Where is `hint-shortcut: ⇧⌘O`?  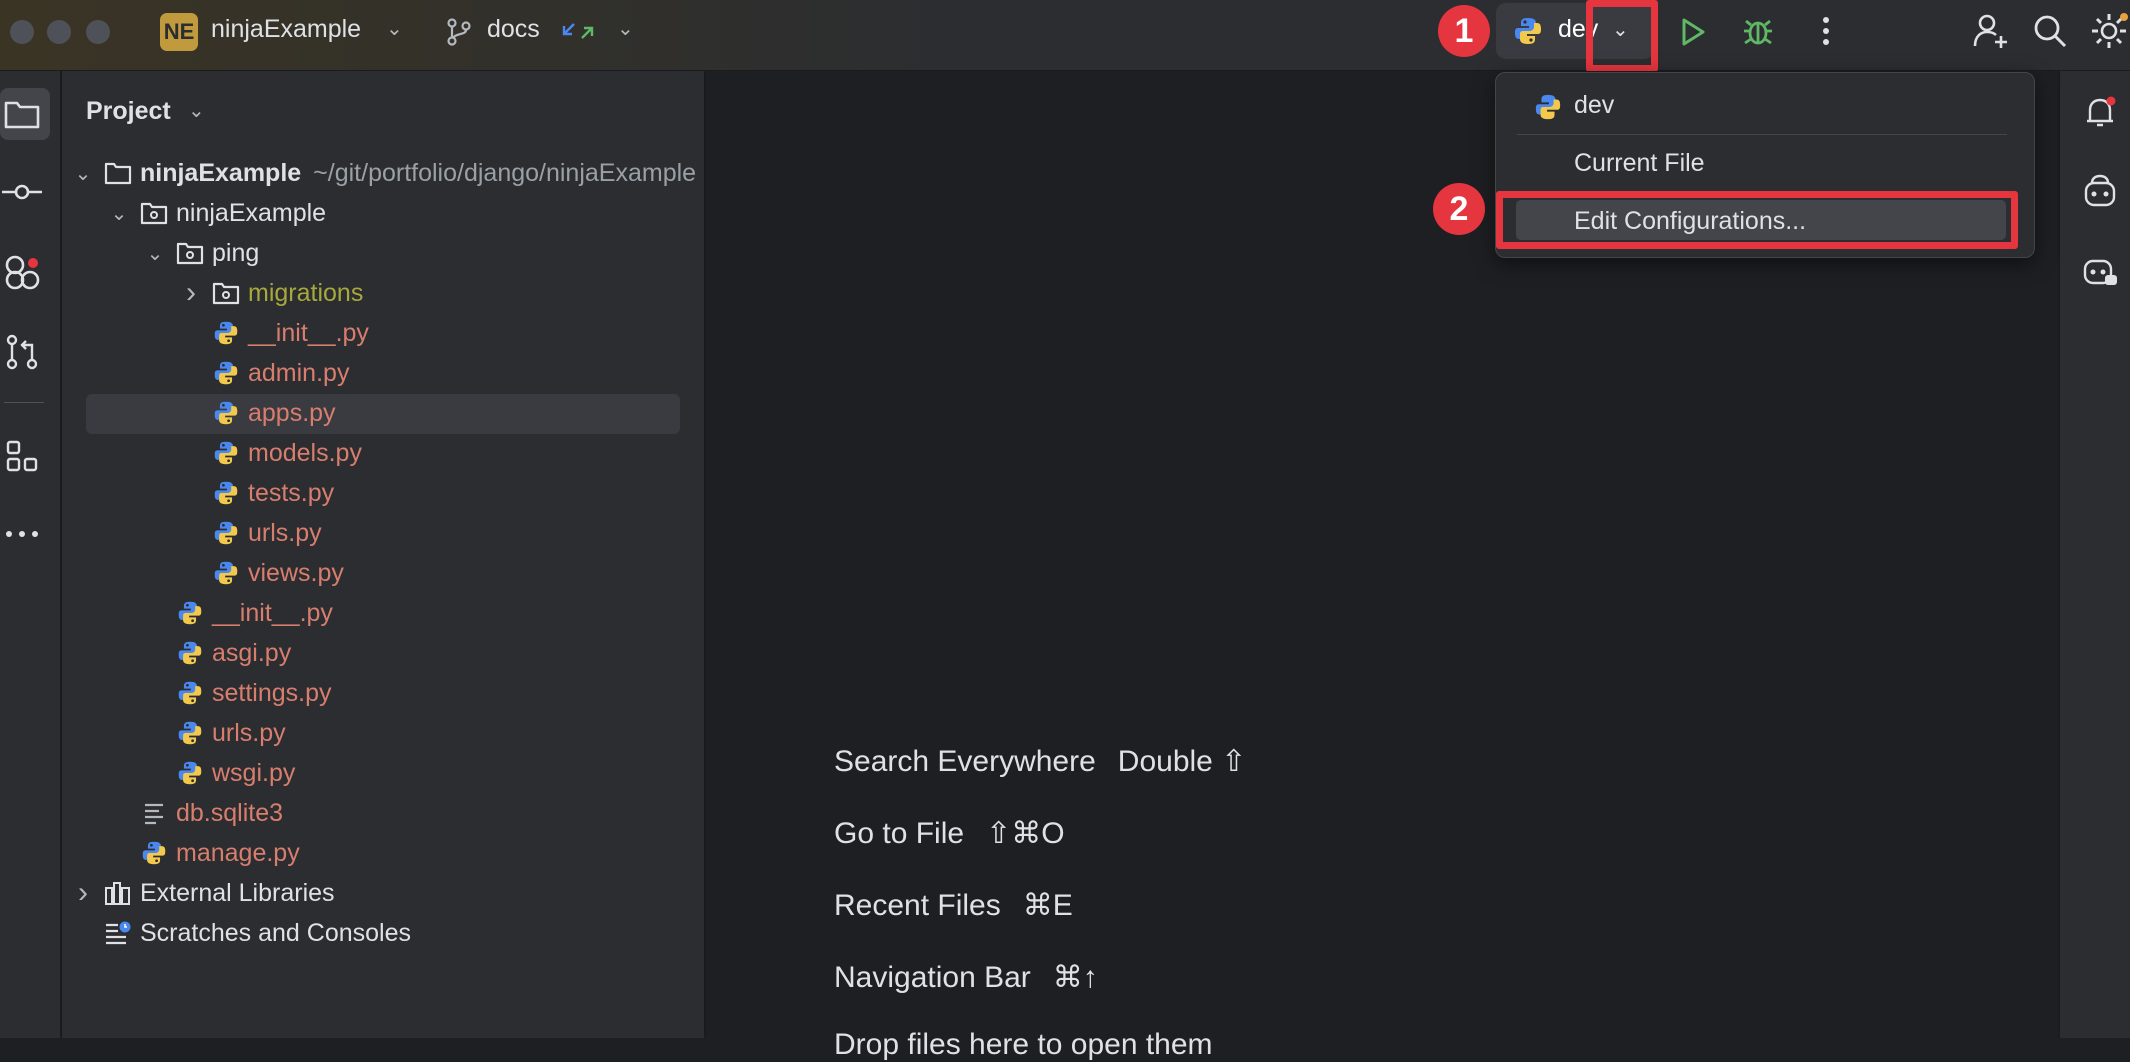 hint-shortcut: ⇧⌘O is located at coordinates (1025, 833).